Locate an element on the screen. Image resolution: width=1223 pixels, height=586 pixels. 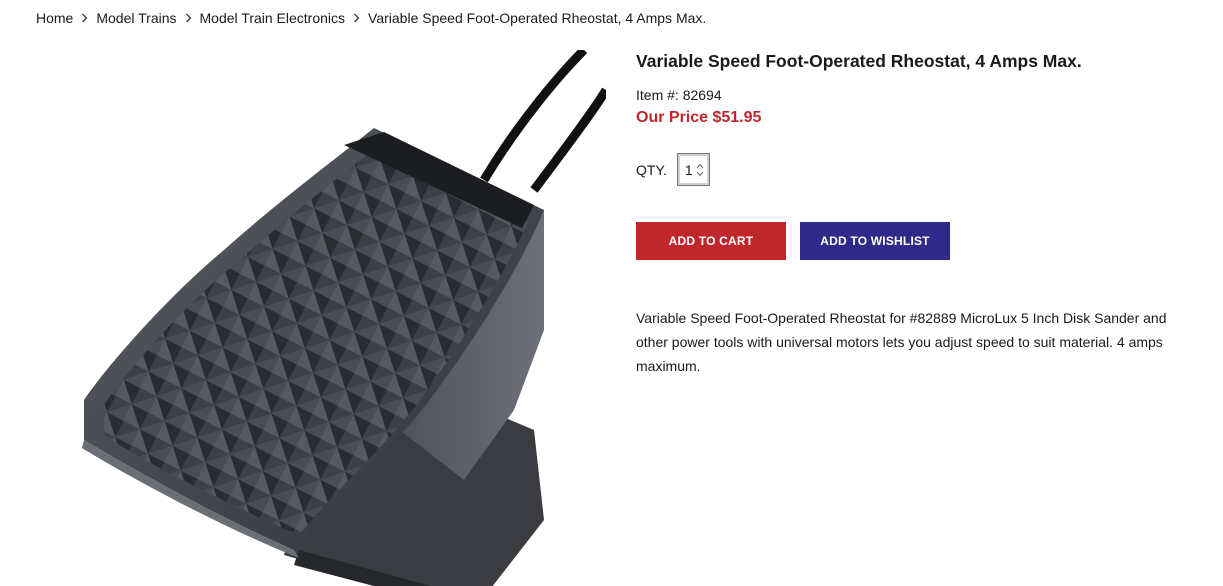
action-buttons: ADD TO CART ADD TO WISHLIST is located at coordinates (793, 241).